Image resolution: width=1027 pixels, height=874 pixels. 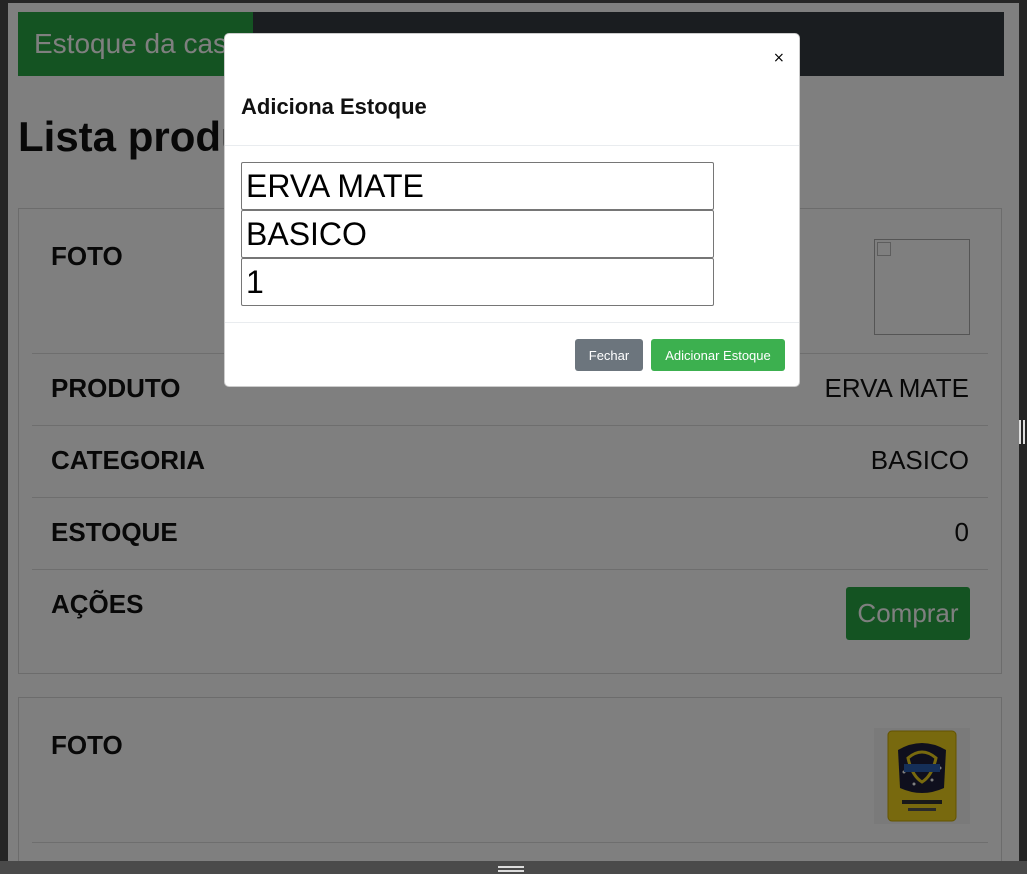 What do you see at coordinates (511, 869) in the screenshot?
I see `resize-handle-bottom` at bounding box center [511, 869].